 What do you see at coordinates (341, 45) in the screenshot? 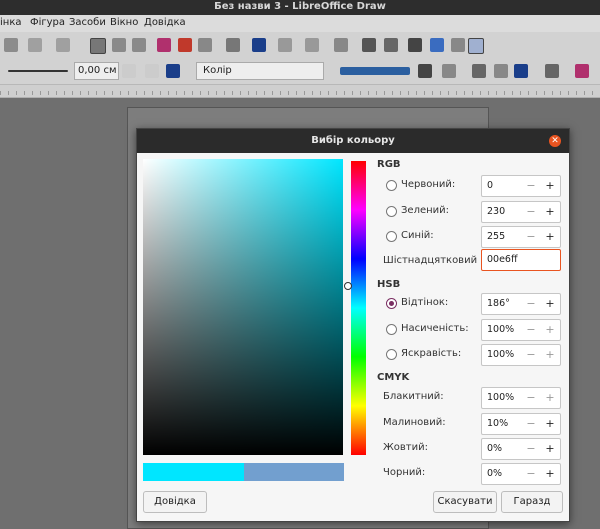
I see `distribute-icon` at bounding box center [341, 45].